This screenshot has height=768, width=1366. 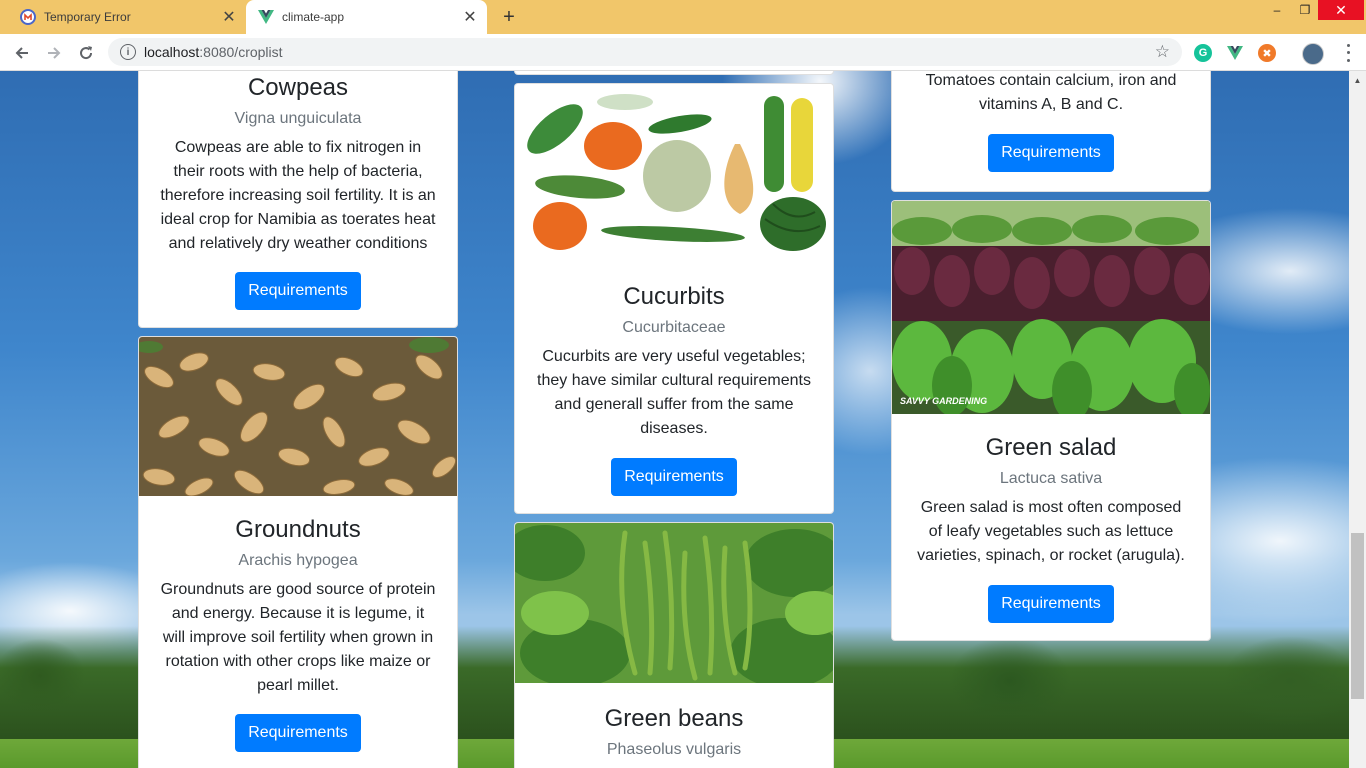 I want to click on info-icon: i, so click(x=128, y=52).